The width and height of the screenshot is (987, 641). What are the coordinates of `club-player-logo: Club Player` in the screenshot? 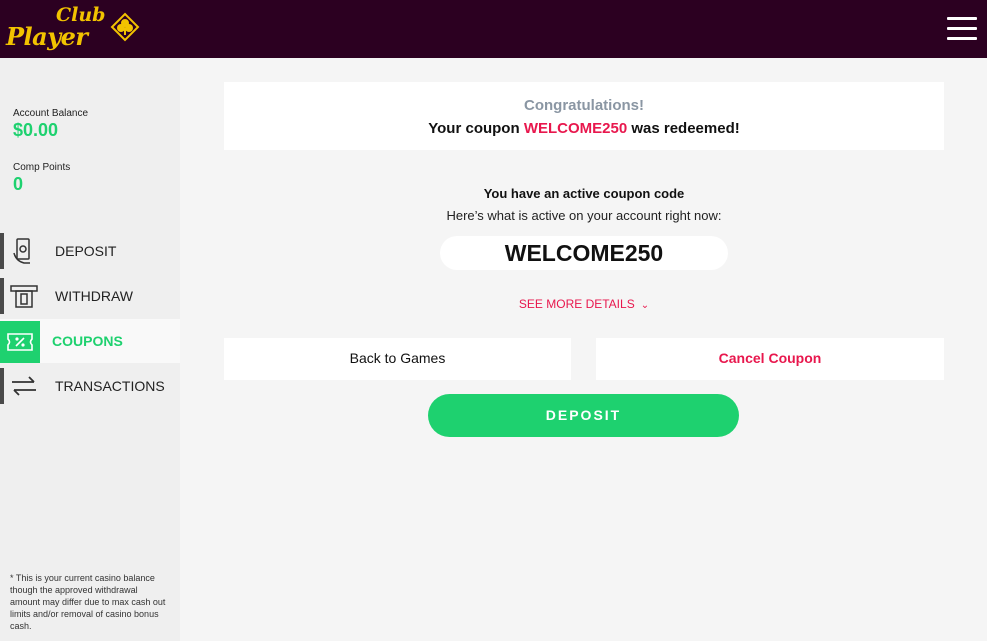 It's located at (76, 28).